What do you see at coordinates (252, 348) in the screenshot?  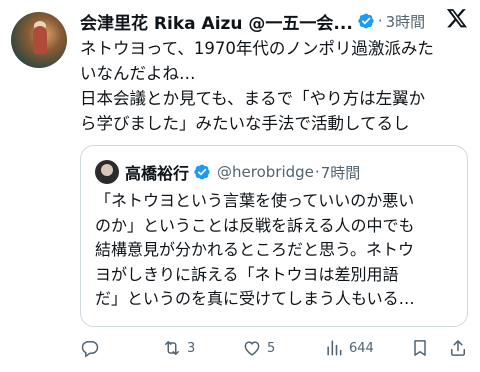 I see `heart-icon` at bounding box center [252, 348].